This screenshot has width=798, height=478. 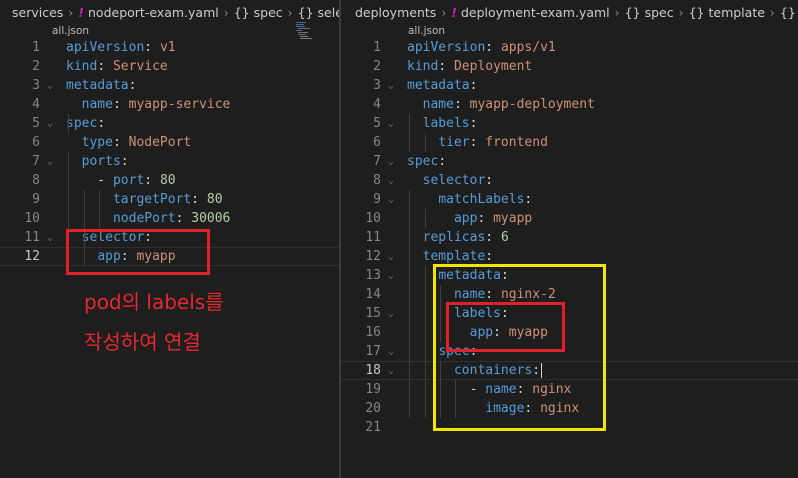 I want to click on code-line: 1 apiVersion: v1, so click(x=169, y=47).